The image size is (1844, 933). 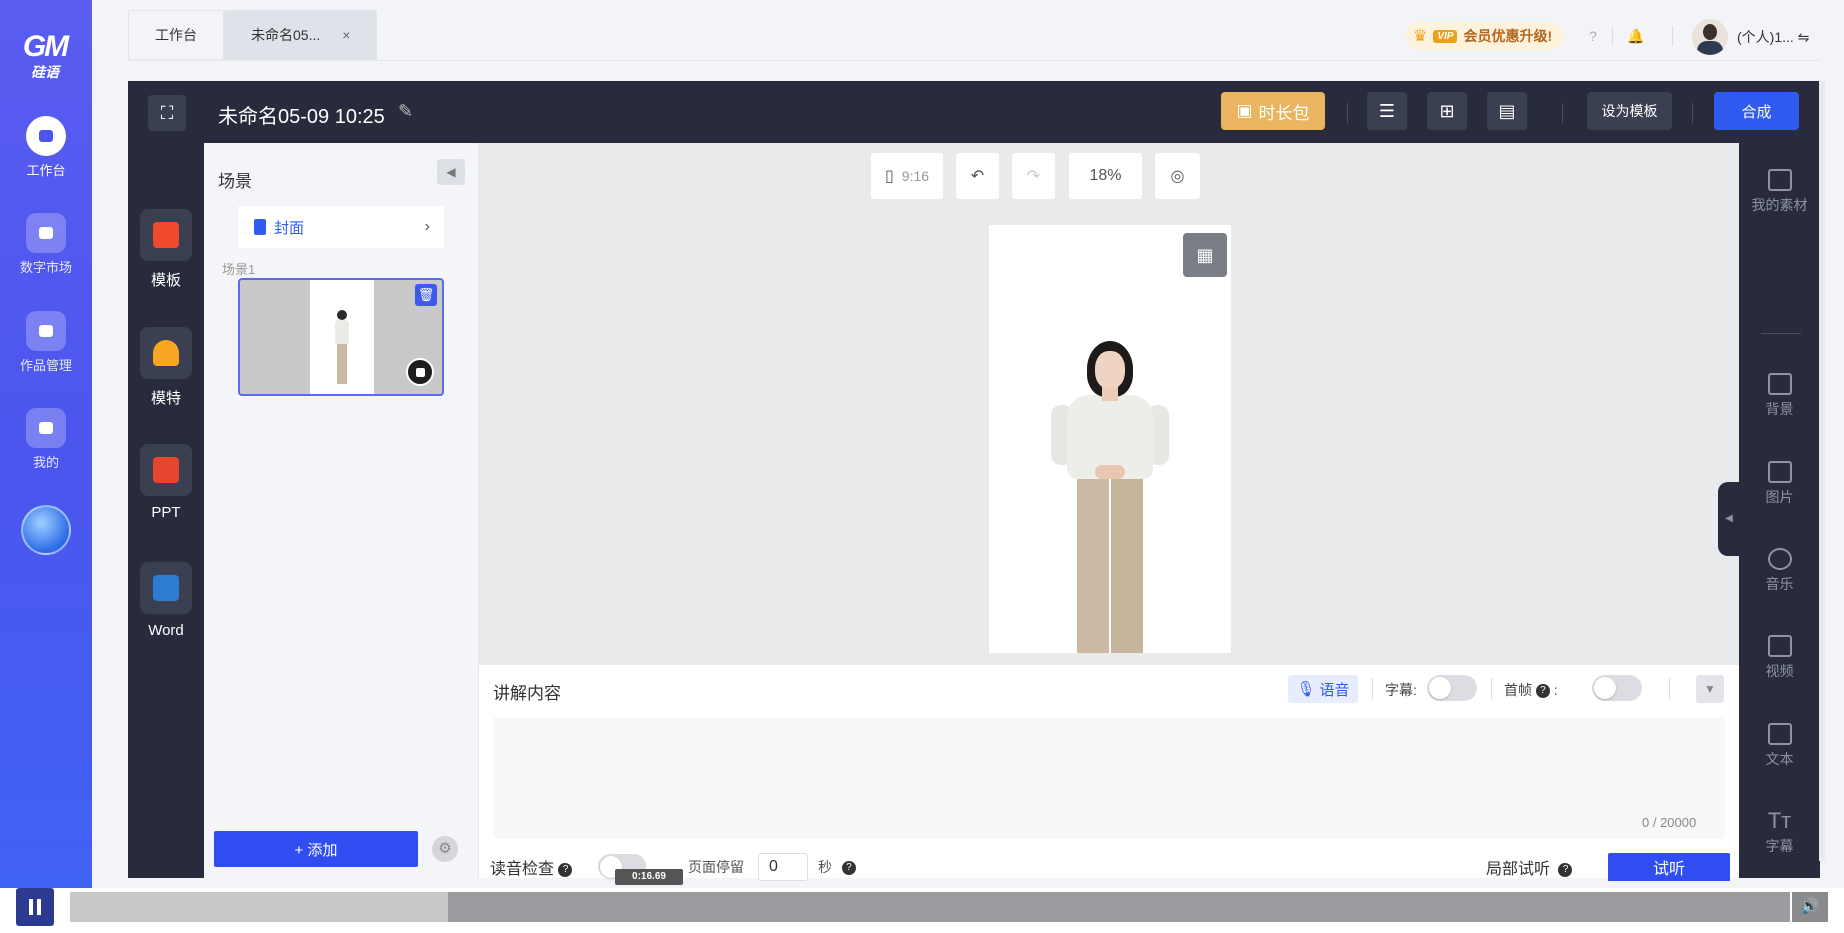 What do you see at coordinates (420, 372) in the screenshot?
I see `copy-scene-icon` at bounding box center [420, 372].